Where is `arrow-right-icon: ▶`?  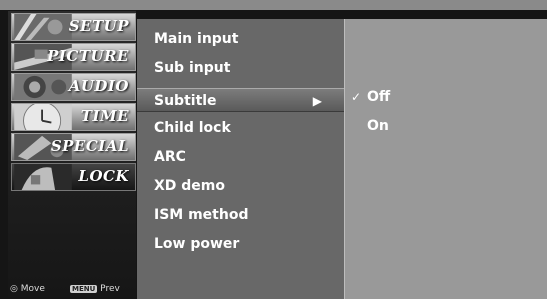 arrow-right-icon: ▶ is located at coordinates (317, 101).